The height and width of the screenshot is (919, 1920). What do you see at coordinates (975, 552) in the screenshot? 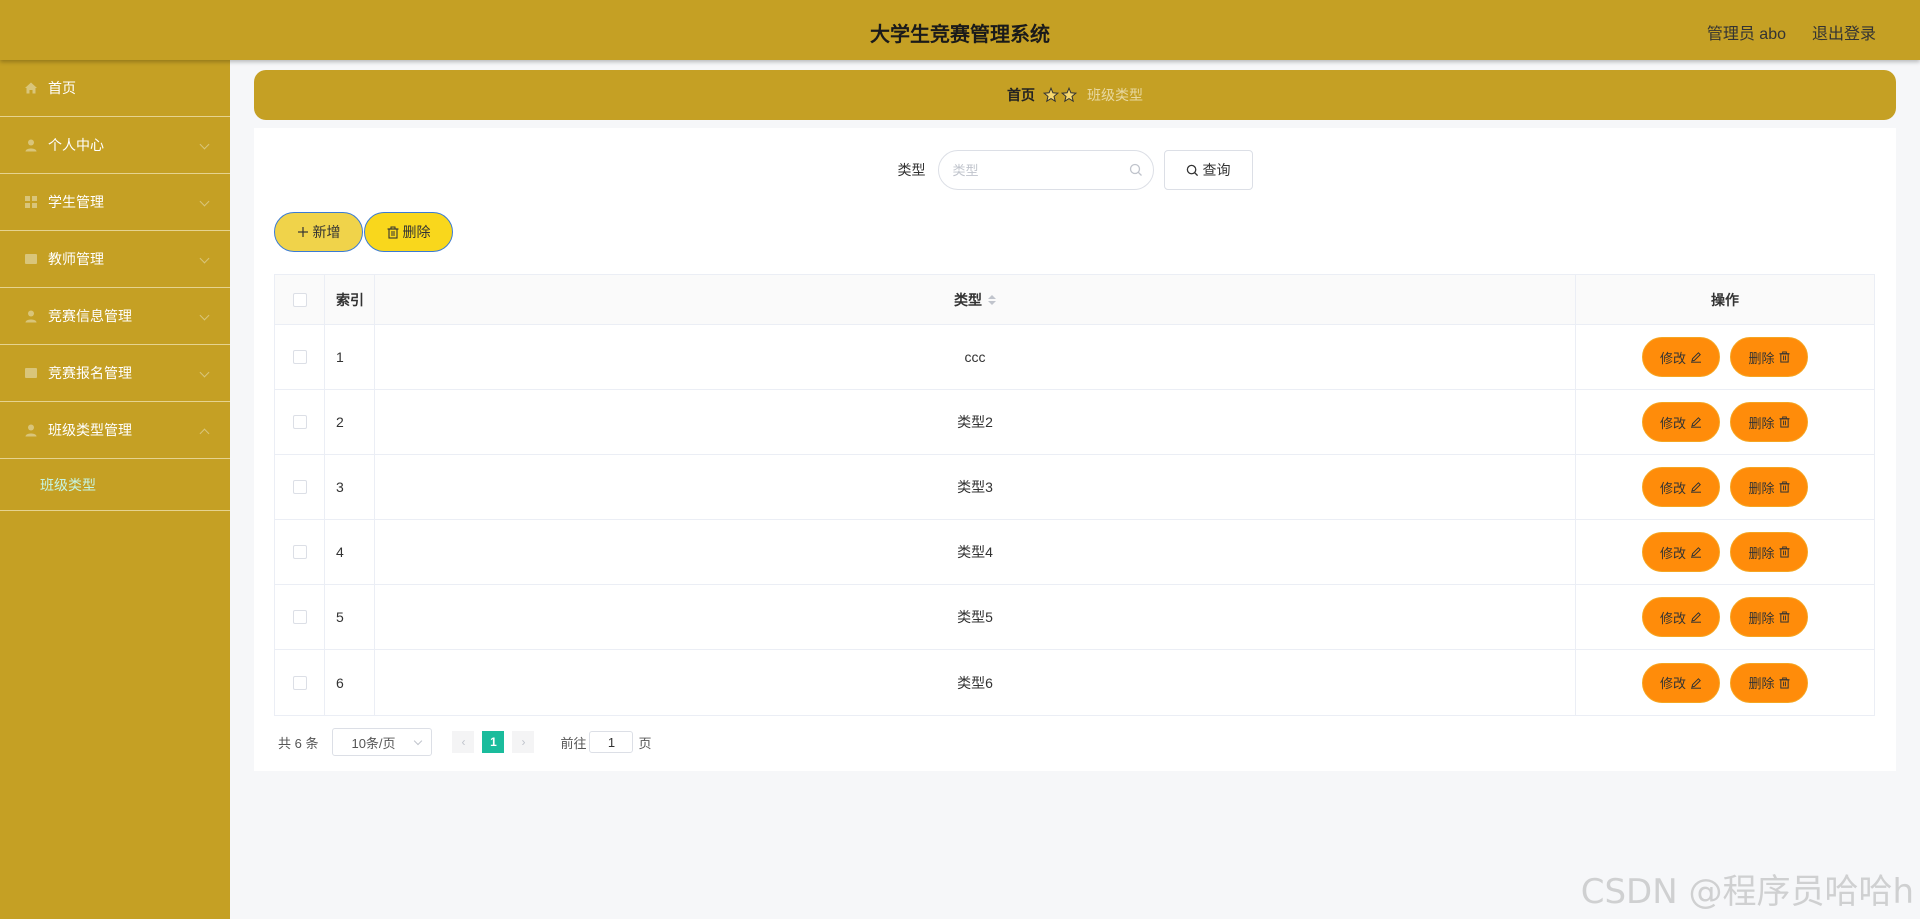
I see `row-type: 类型4` at bounding box center [975, 552].